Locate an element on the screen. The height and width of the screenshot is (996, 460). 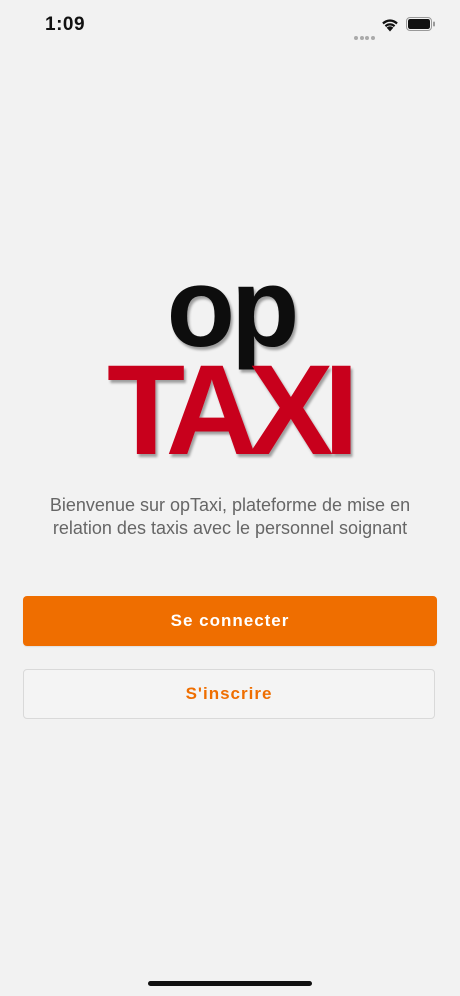
battery-icon is located at coordinates (421, 24).